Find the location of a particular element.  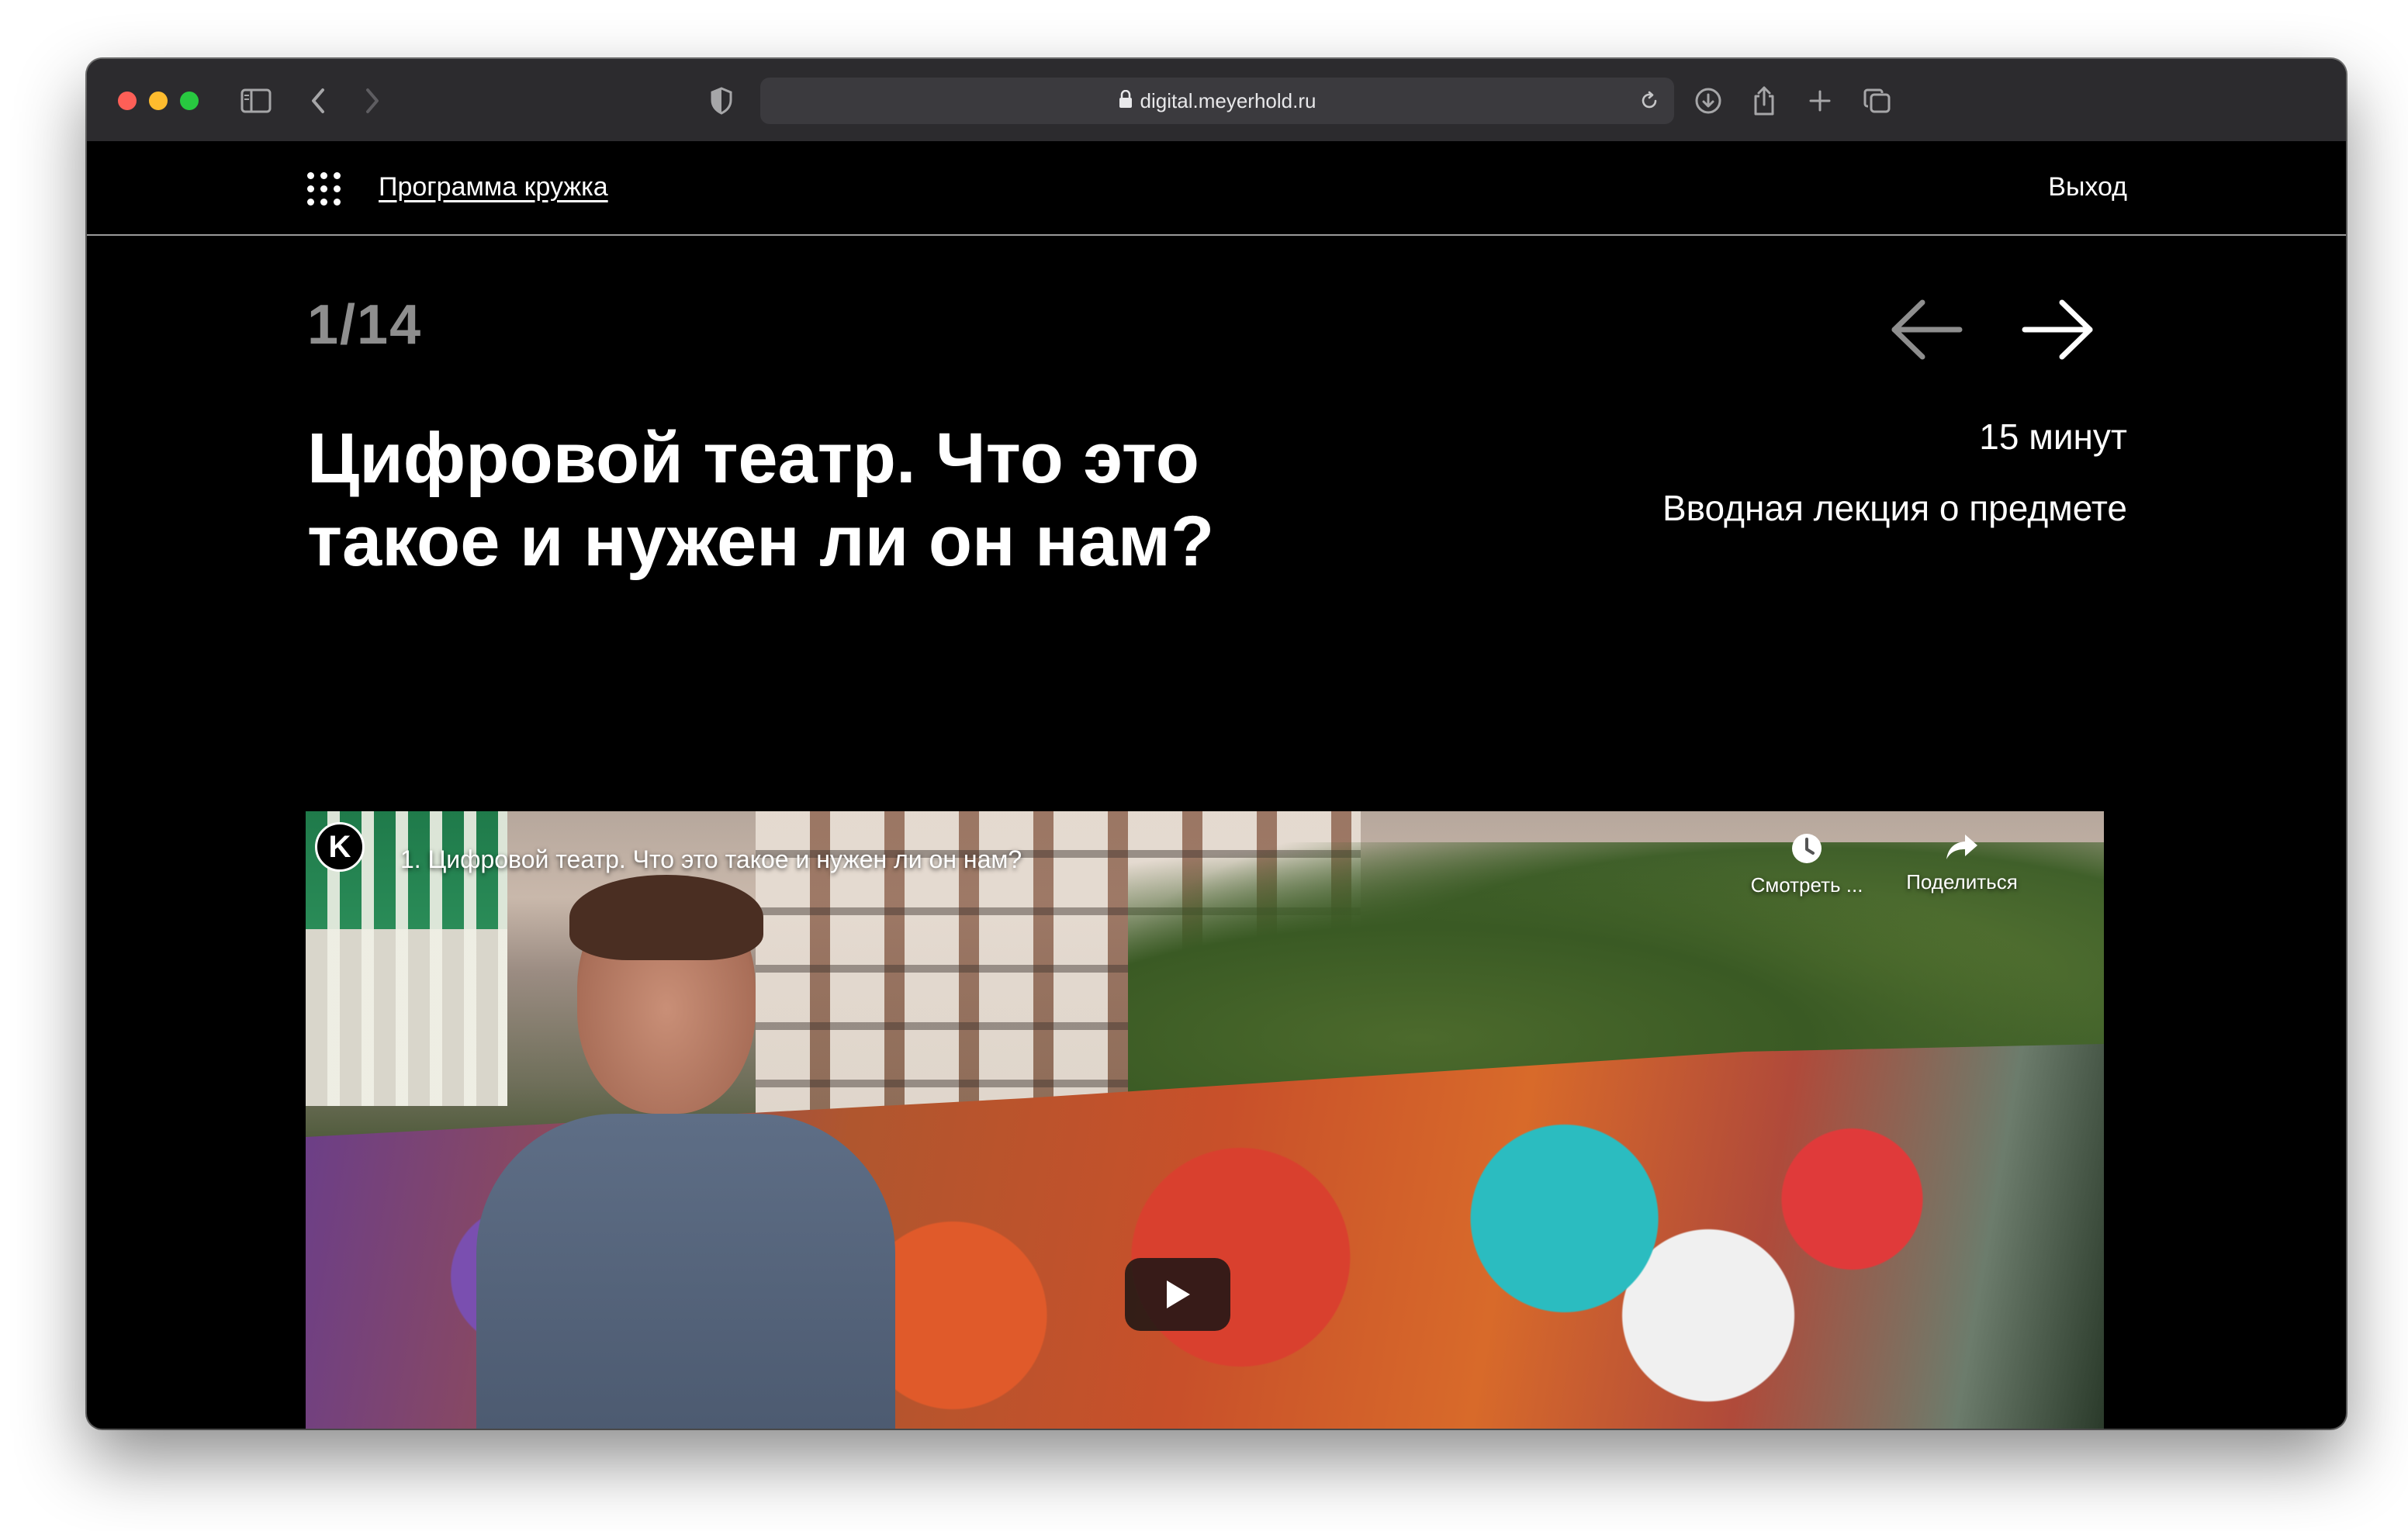

download-icon is located at coordinates (1708, 101).